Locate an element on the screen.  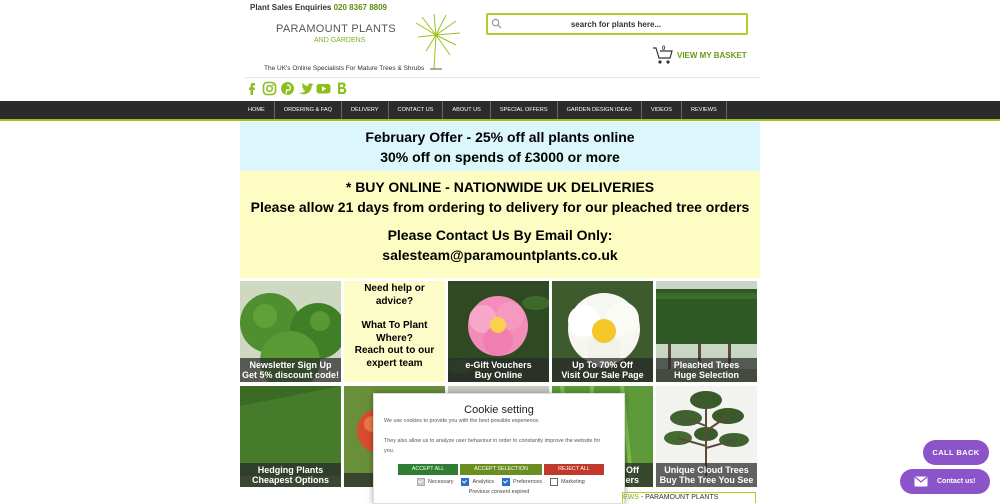
tile-newsletter: Newsletter Sign Up Get 5% discount code! is located at coordinates (290, 331).